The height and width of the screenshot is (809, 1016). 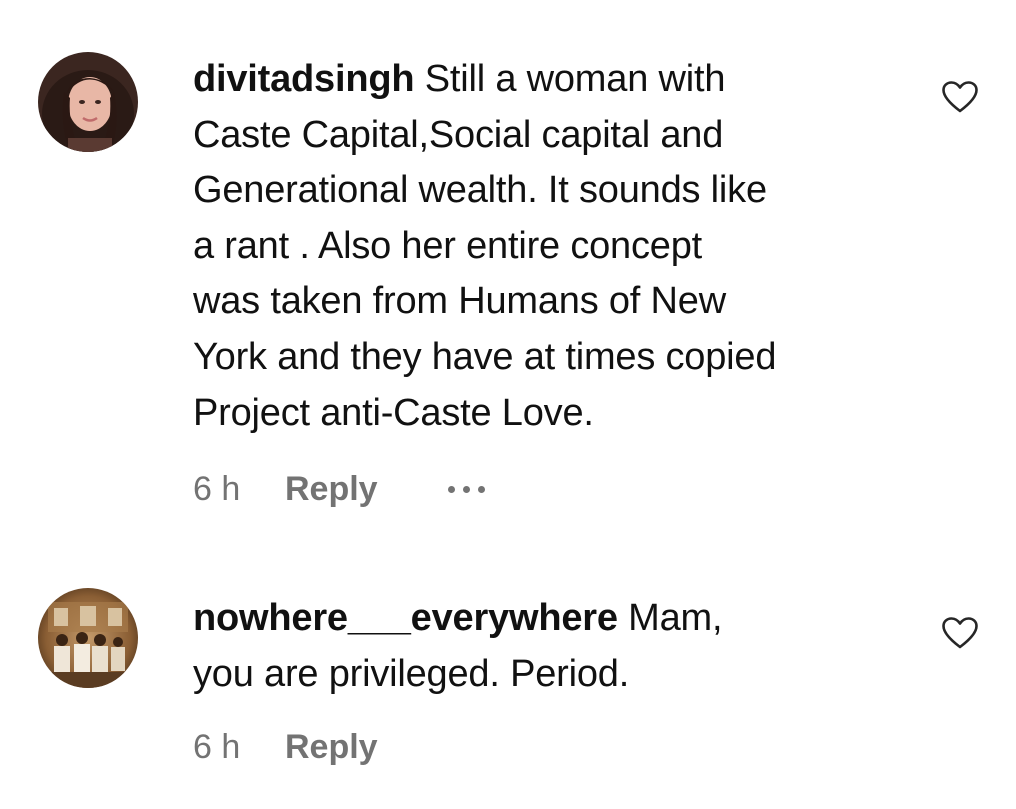 I want to click on more-options-icon, so click(x=466, y=489).